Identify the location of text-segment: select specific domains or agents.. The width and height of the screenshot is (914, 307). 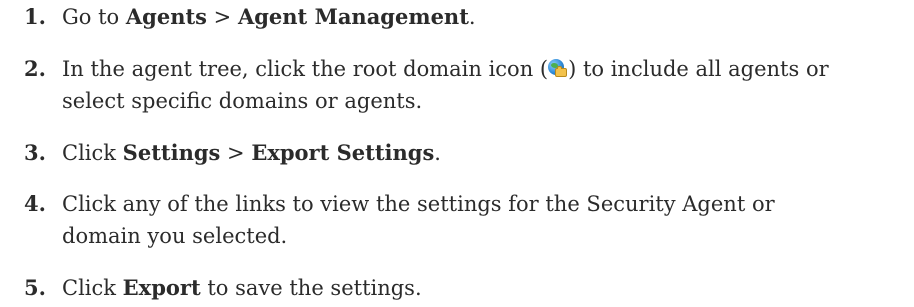
(242, 101).